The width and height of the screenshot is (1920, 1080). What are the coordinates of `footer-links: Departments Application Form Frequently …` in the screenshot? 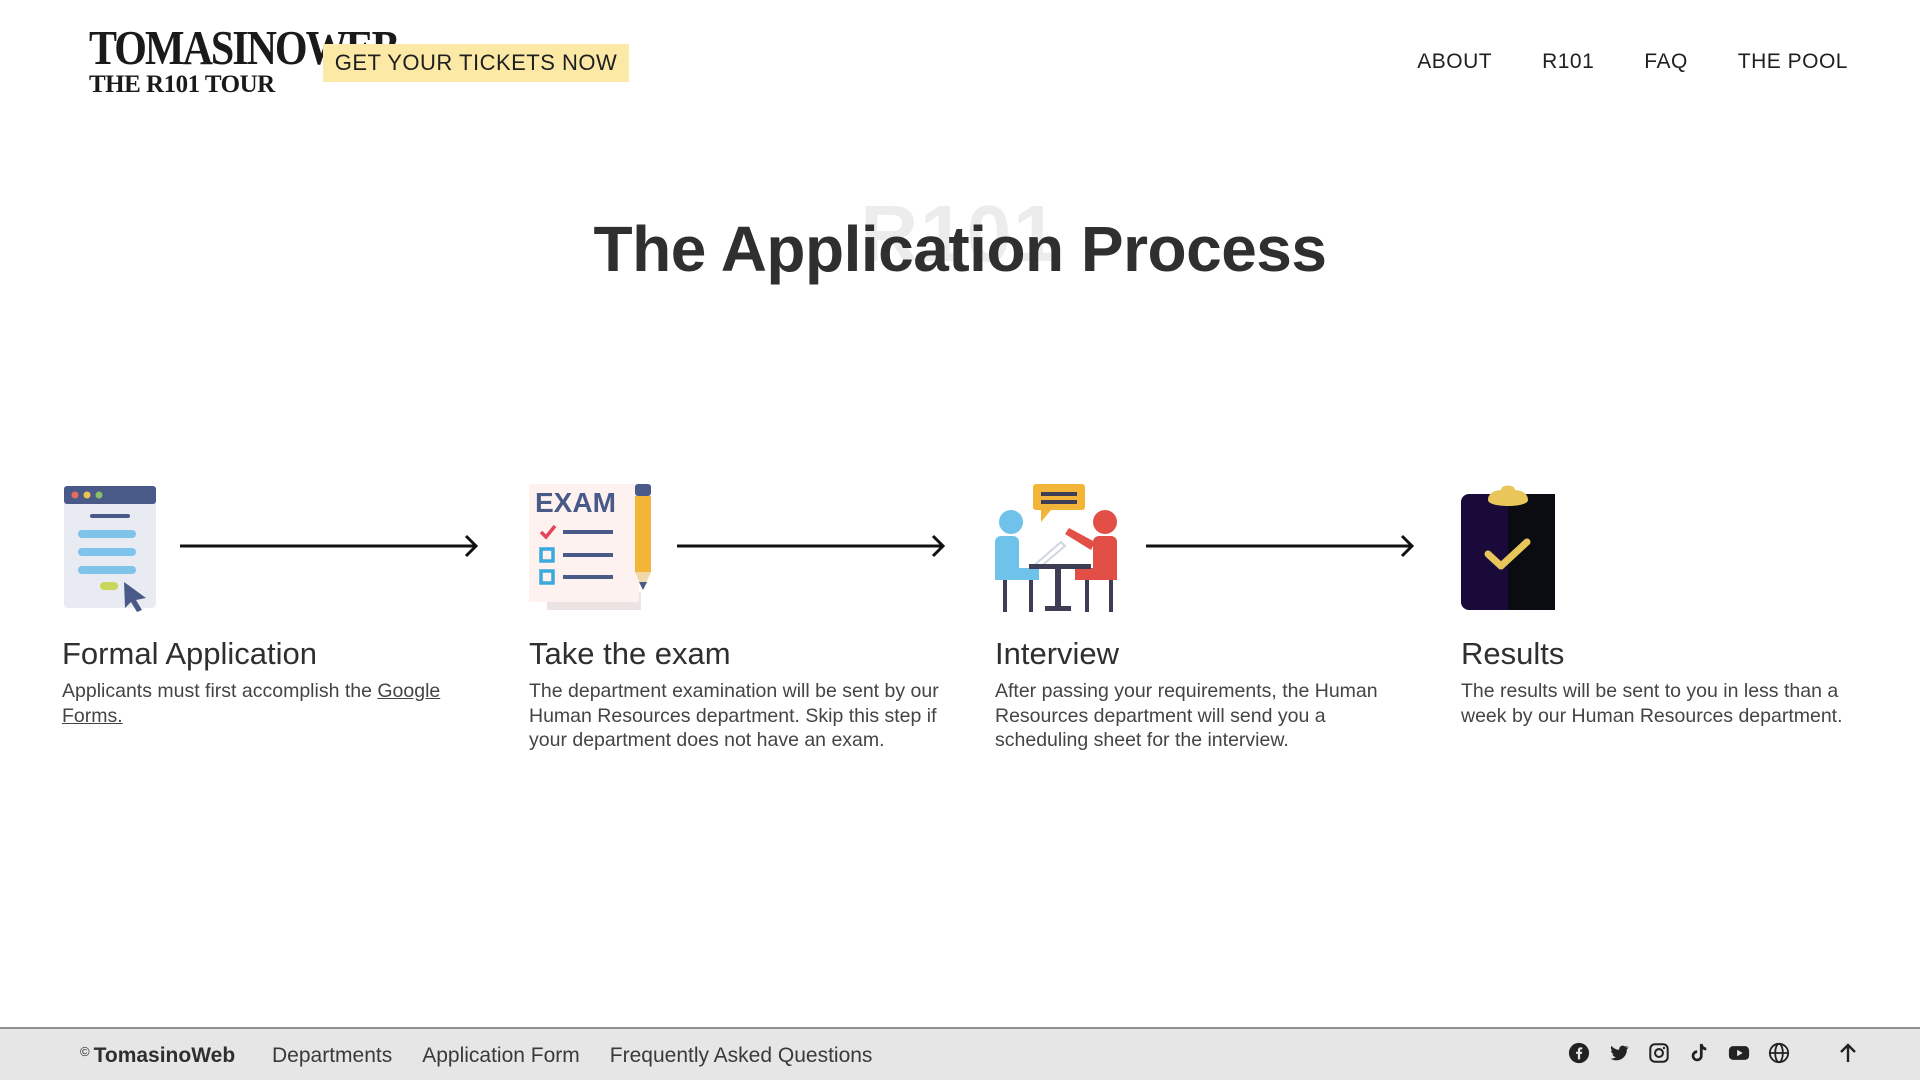 It's located at (572, 1056).